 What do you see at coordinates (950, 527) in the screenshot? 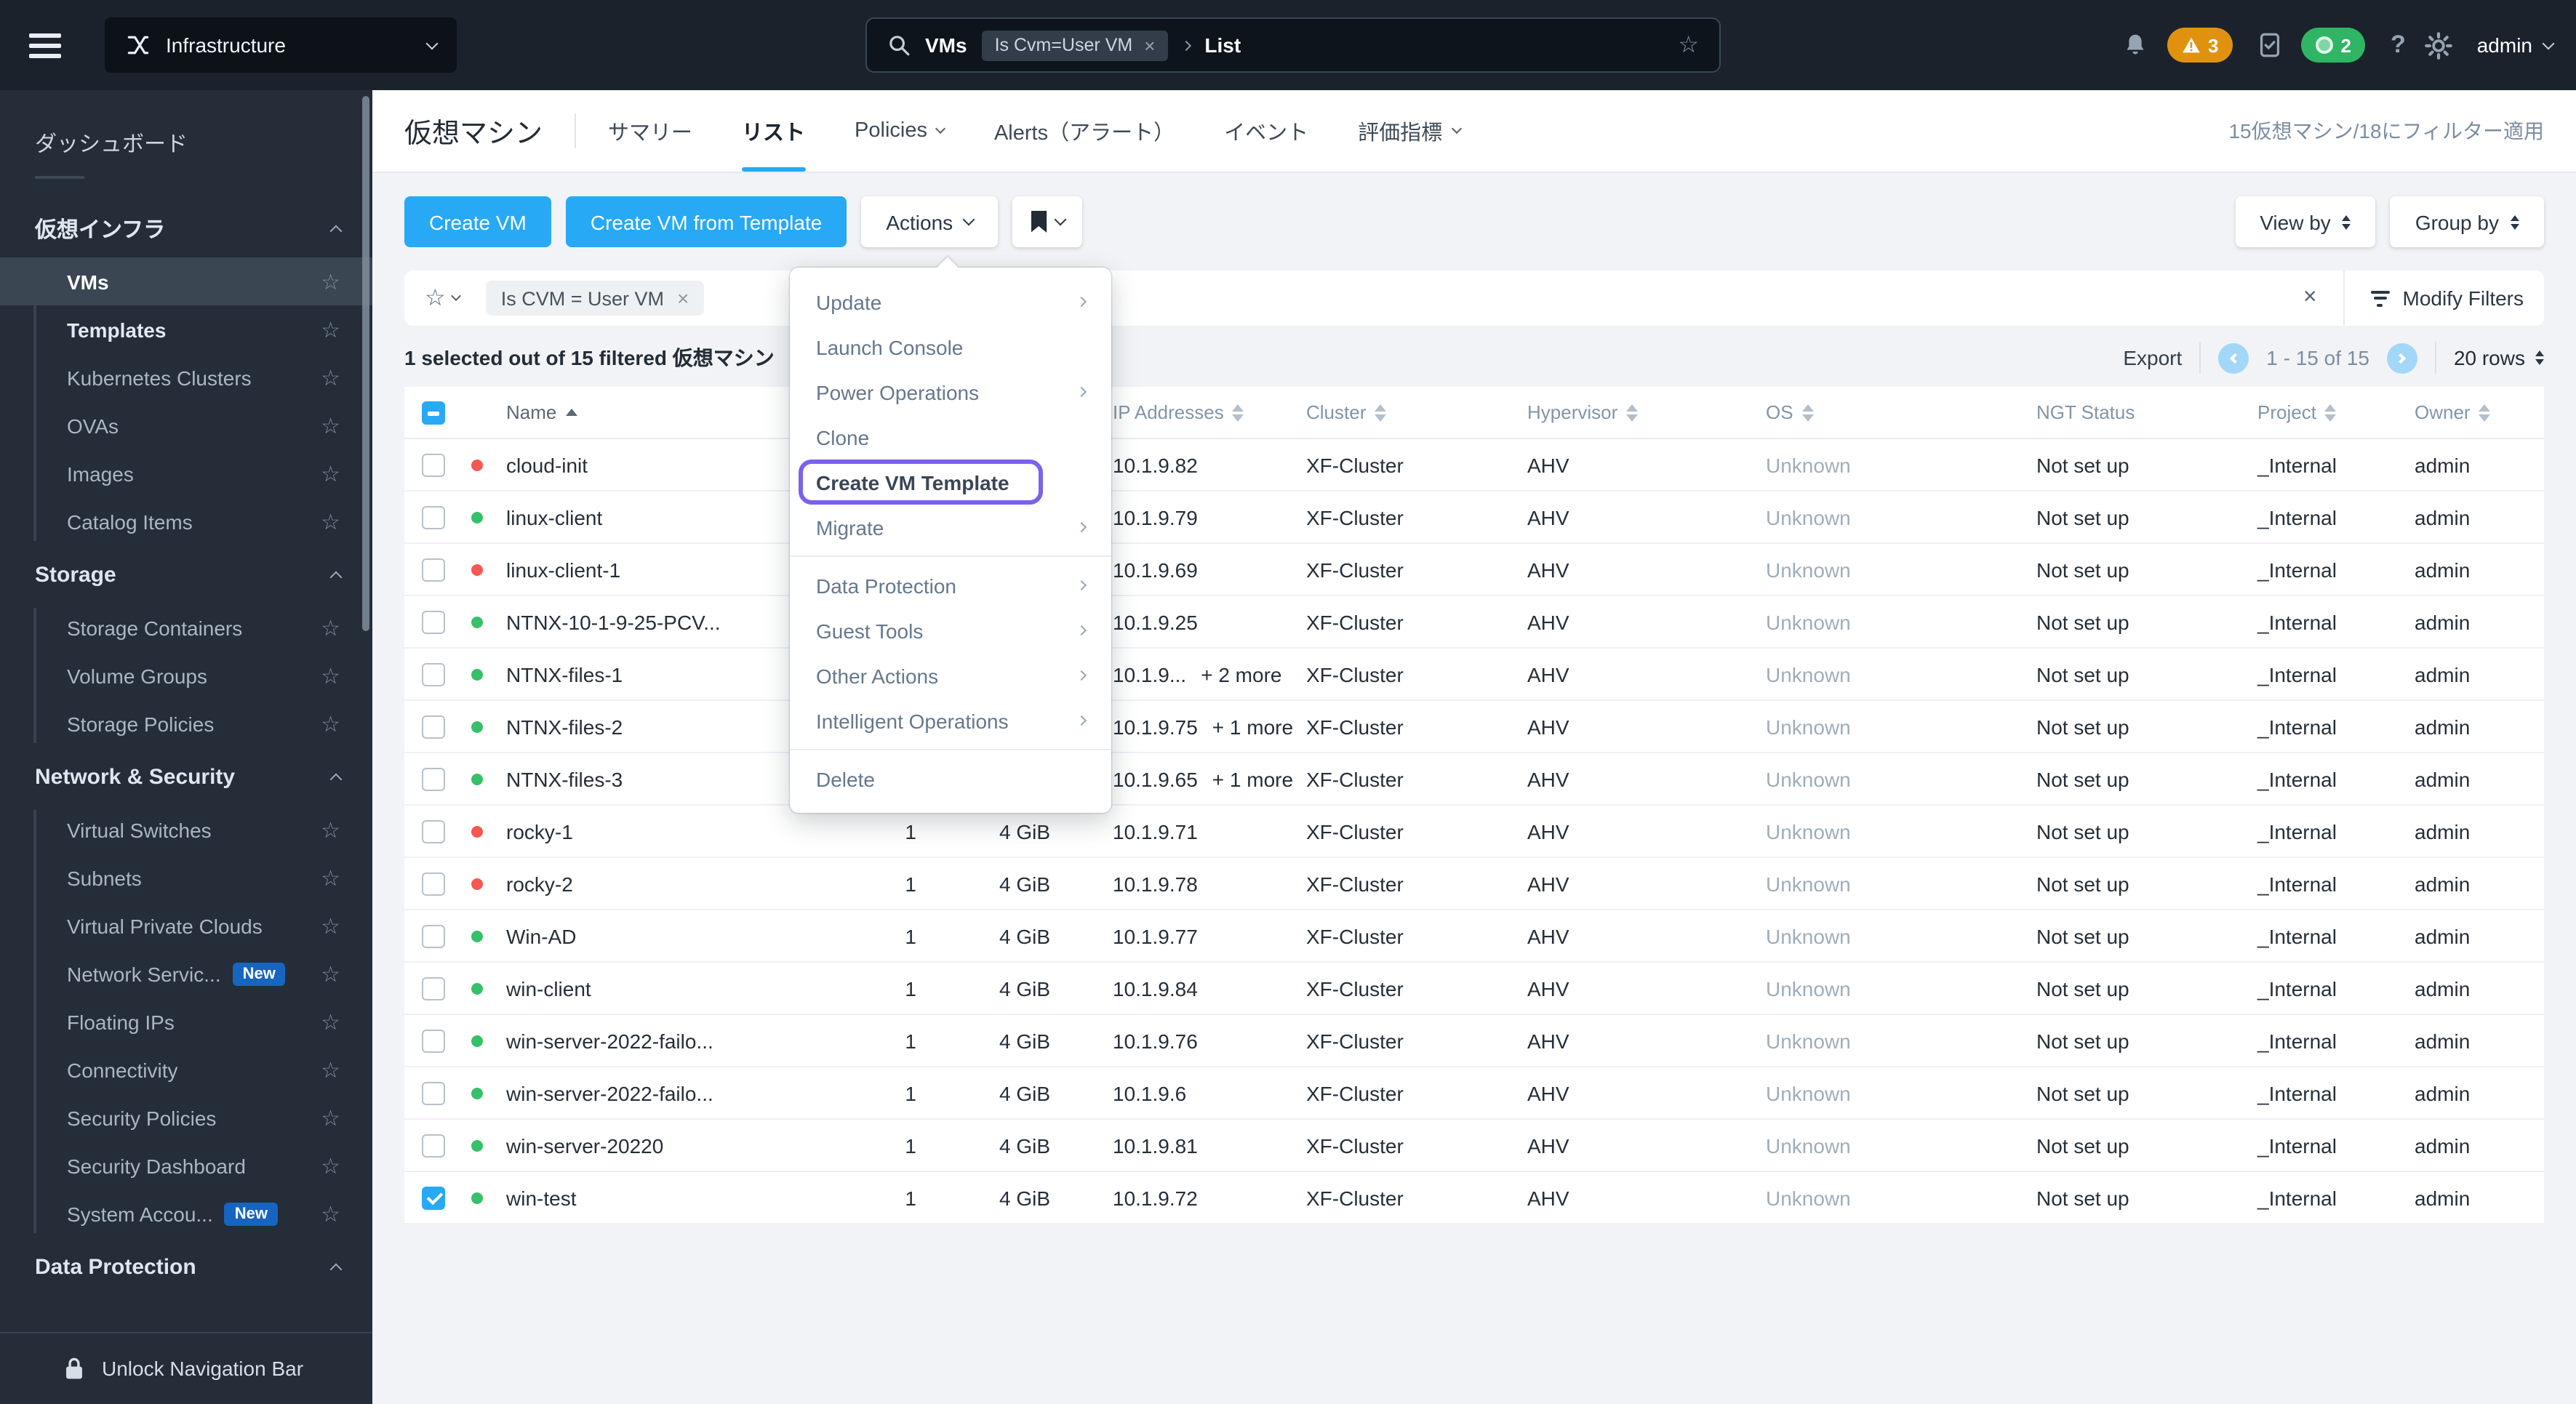
I see `menu-item-migrate: Migrate` at bounding box center [950, 527].